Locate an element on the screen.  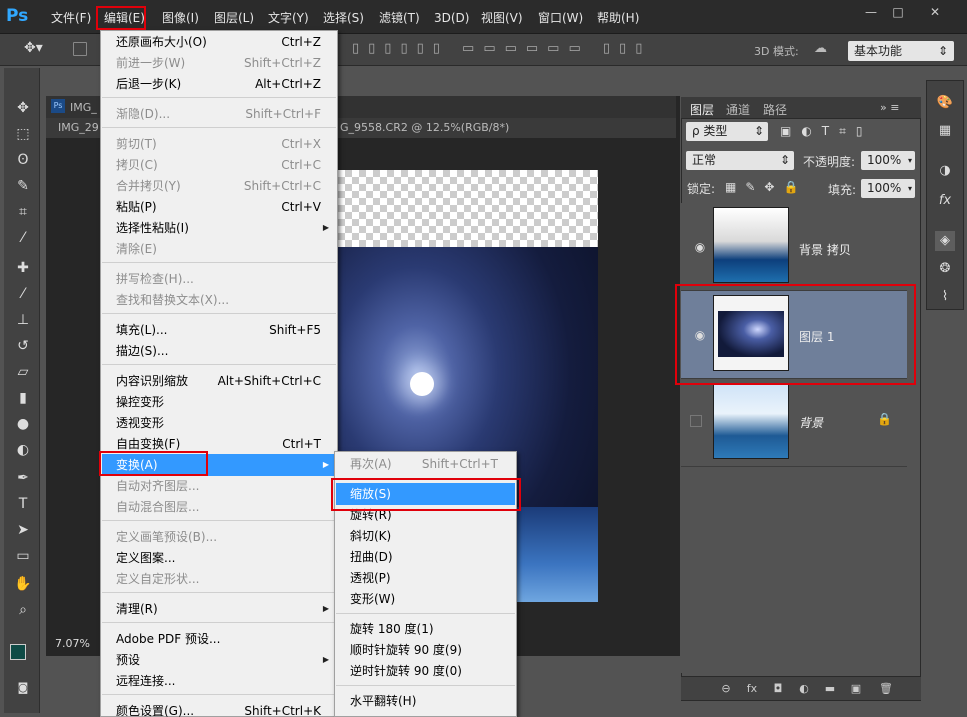
menu-item-paste: 粘贴(P) is located at coordinates (136, 207).